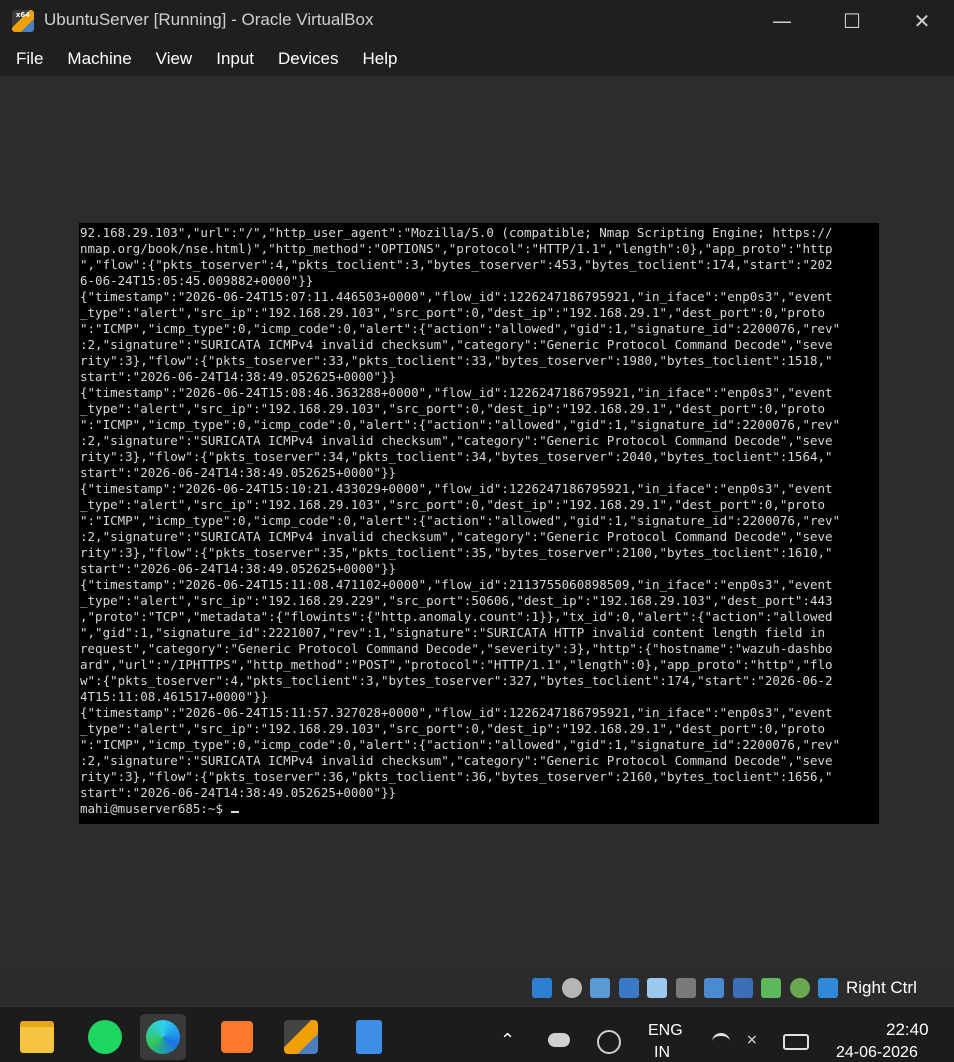 Image resolution: width=954 pixels, height=1062 pixels. What do you see at coordinates (881, 987) in the screenshot?
I see `host-key-label: Right Ctrl` at bounding box center [881, 987].